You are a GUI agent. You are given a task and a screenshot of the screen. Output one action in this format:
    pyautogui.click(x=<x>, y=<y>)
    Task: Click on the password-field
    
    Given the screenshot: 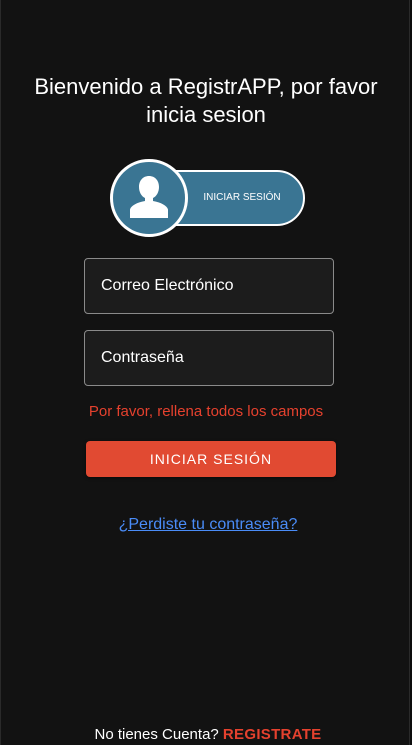 What is the action you would take?
    pyautogui.click(x=209, y=358)
    